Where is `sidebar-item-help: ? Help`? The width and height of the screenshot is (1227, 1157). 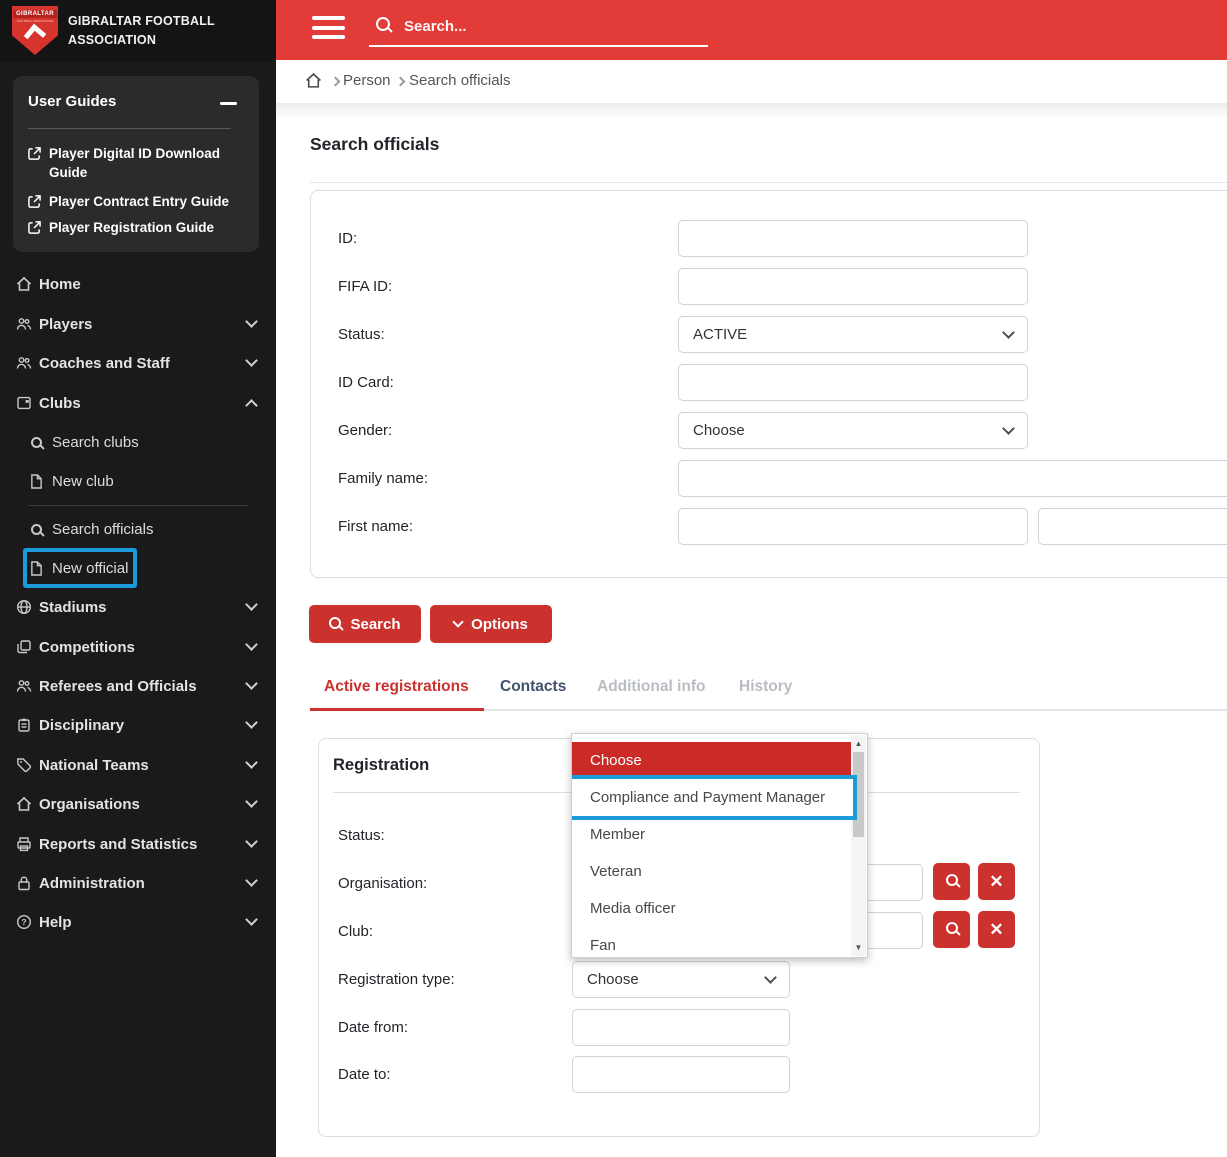 sidebar-item-help: ? Help is located at coordinates (138, 922).